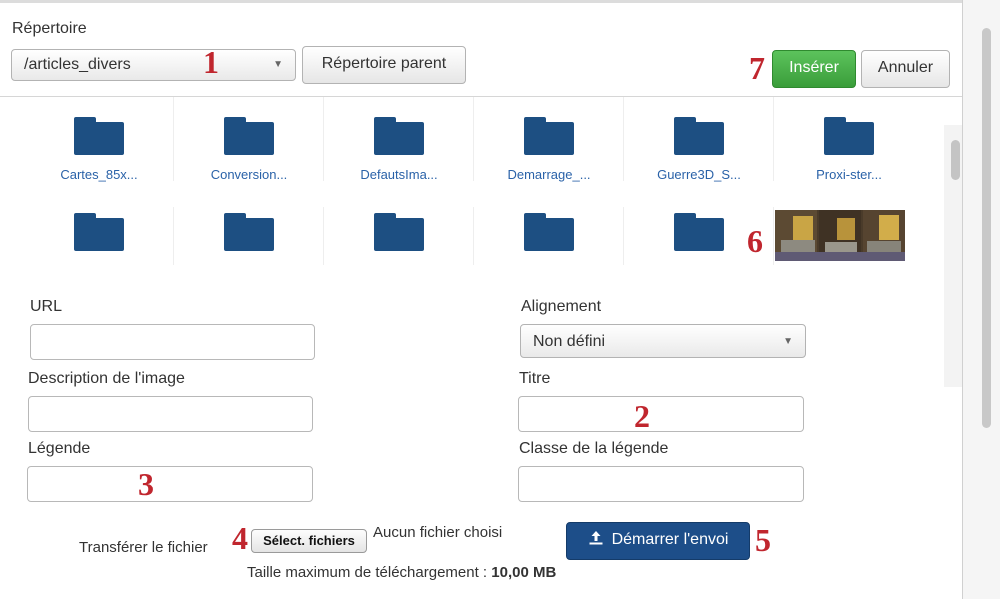 The image size is (1000, 599). I want to click on directory-label: Répertoire, so click(49, 28).